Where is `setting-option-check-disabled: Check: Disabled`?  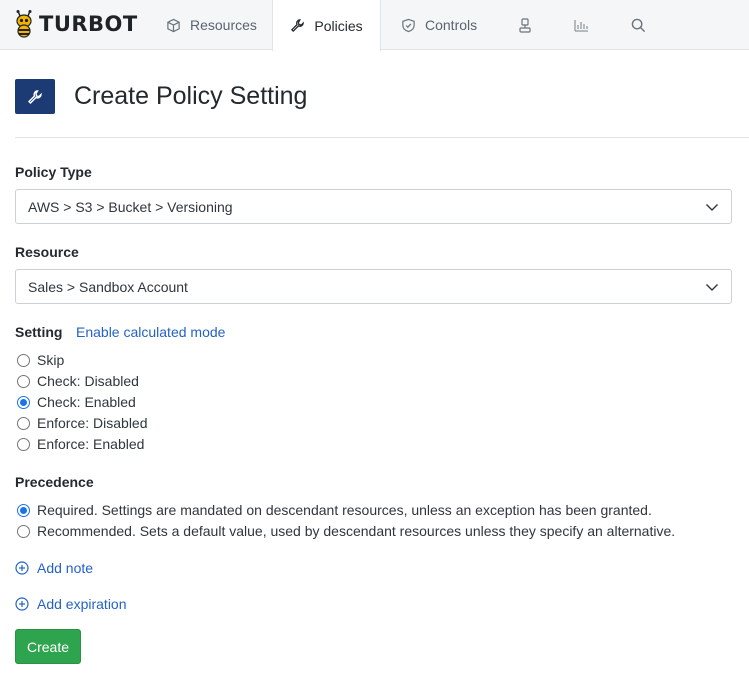
setting-option-check-disabled: Check: Disabled is located at coordinates (78, 381).